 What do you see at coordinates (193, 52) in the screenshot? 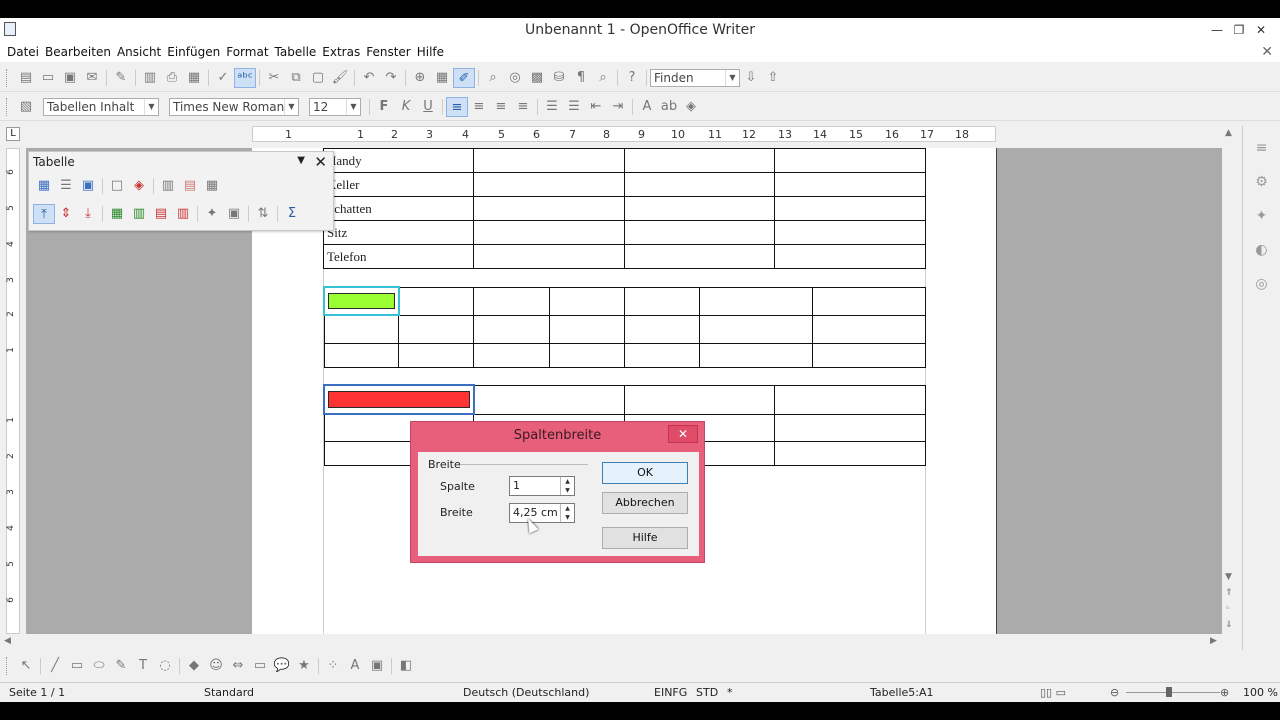
I see `menu-einfuegen: Einfügen` at bounding box center [193, 52].